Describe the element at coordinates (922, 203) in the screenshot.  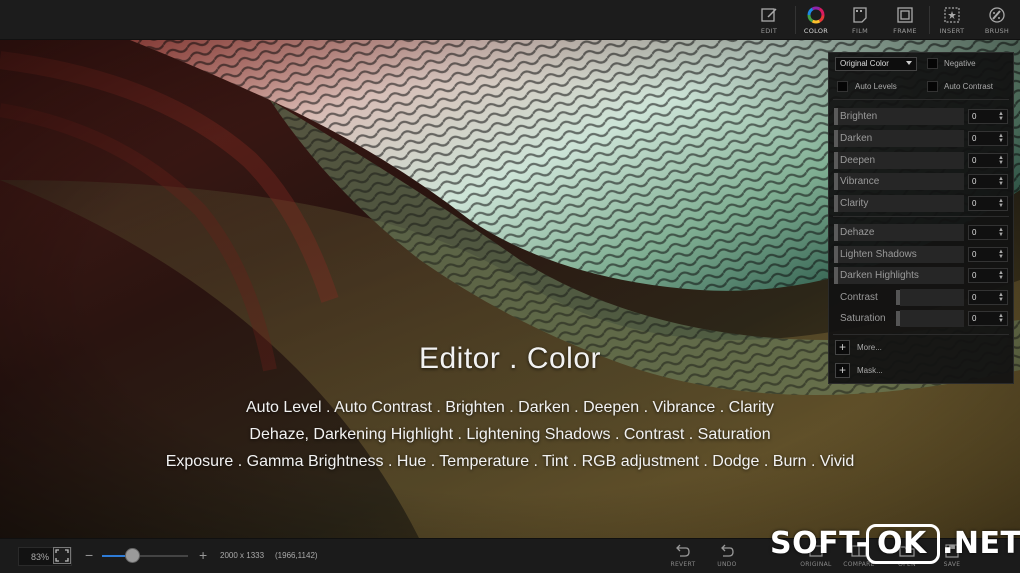
I see `slider-clarity: Clarity 0 ▲ ▼` at that location.